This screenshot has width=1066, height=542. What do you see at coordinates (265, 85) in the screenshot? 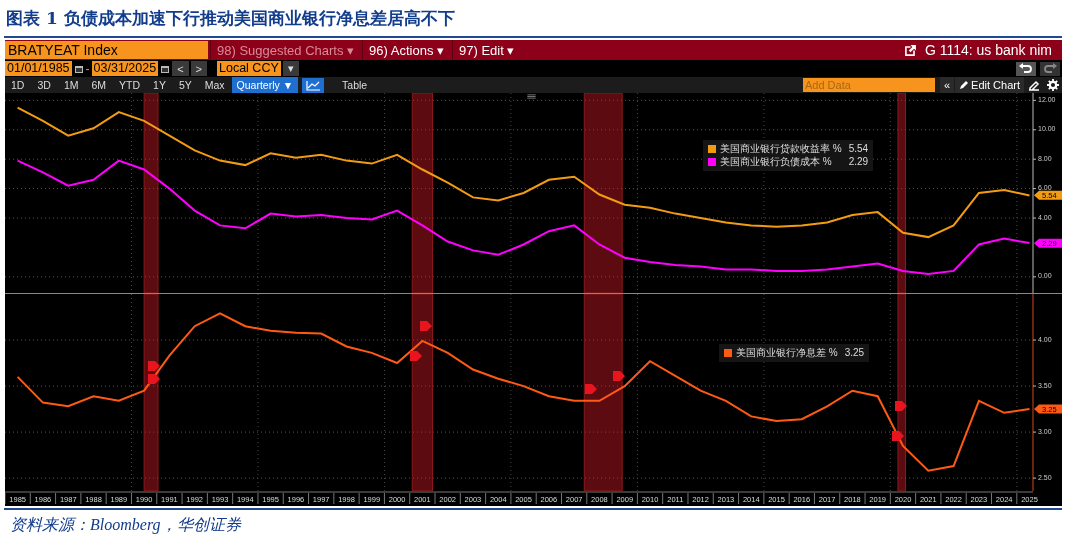
I see `frequency-dropdown: Quarterly ▼` at bounding box center [265, 85].